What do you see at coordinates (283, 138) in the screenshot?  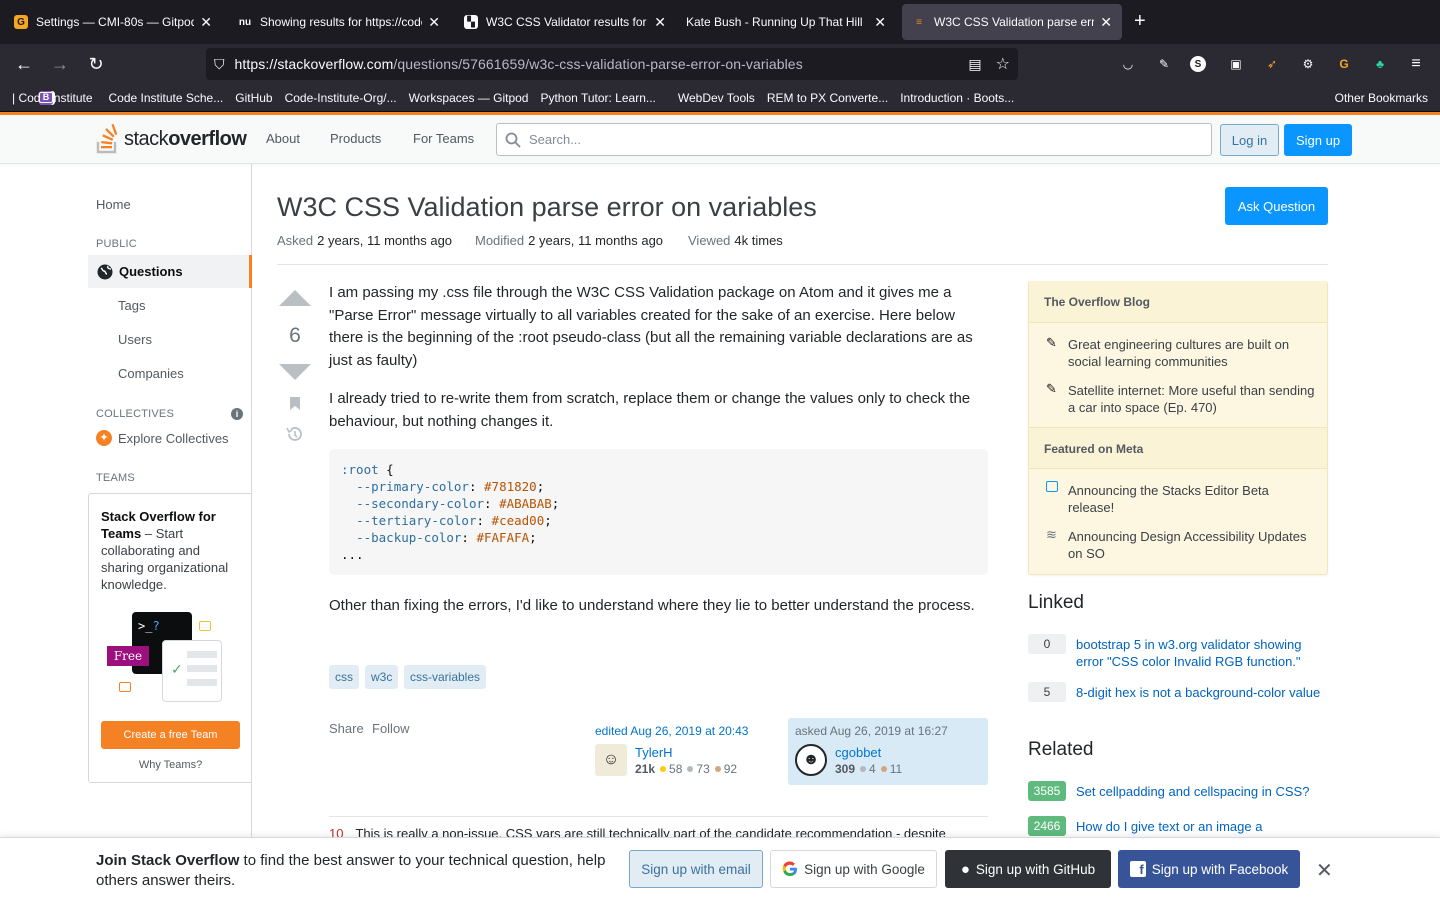 I see `nav-about: About` at bounding box center [283, 138].